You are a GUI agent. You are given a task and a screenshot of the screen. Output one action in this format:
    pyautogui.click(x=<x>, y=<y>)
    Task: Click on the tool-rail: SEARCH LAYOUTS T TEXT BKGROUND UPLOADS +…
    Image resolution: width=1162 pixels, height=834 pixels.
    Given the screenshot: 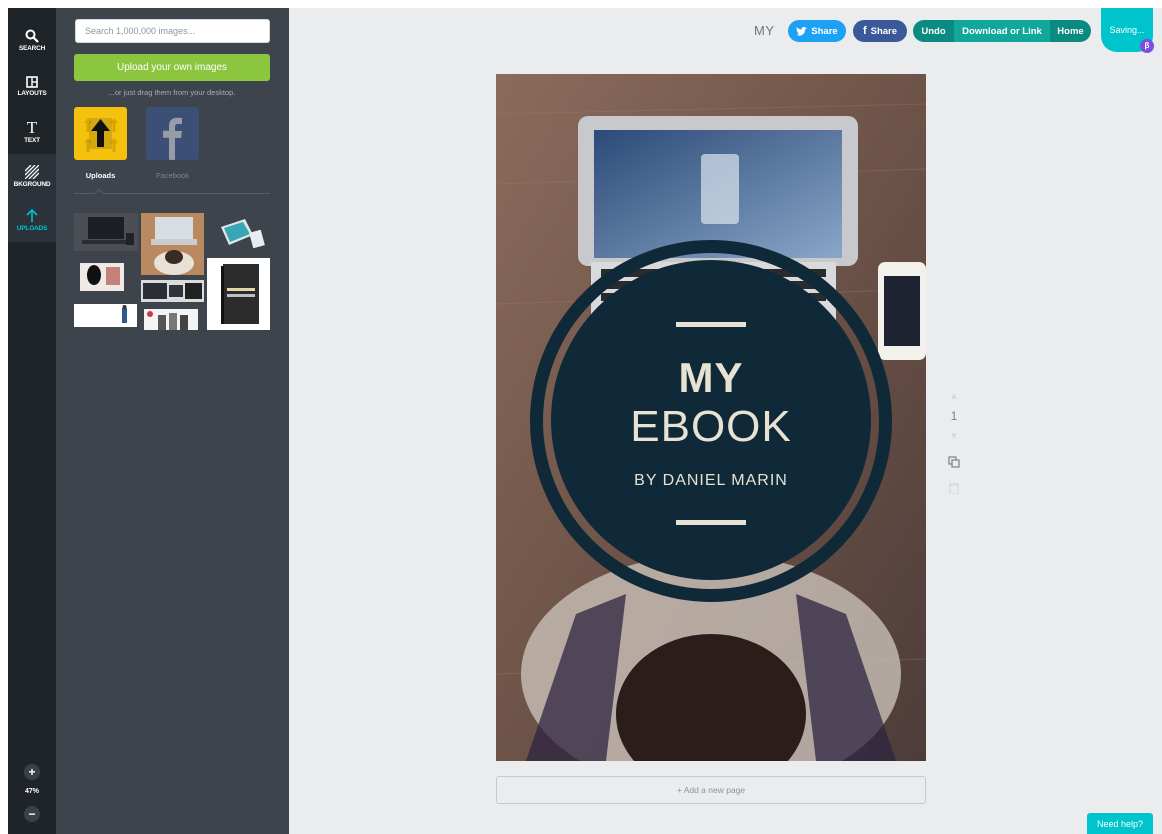 What is the action you would take?
    pyautogui.click(x=32, y=421)
    